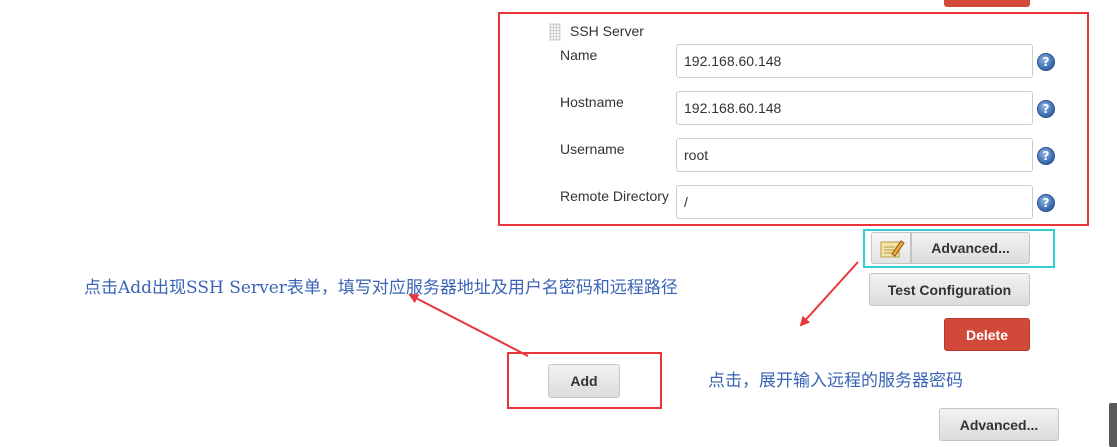  Describe the element at coordinates (468, 325) in the screenshot. I see `arrow-to-left-note` at that location.